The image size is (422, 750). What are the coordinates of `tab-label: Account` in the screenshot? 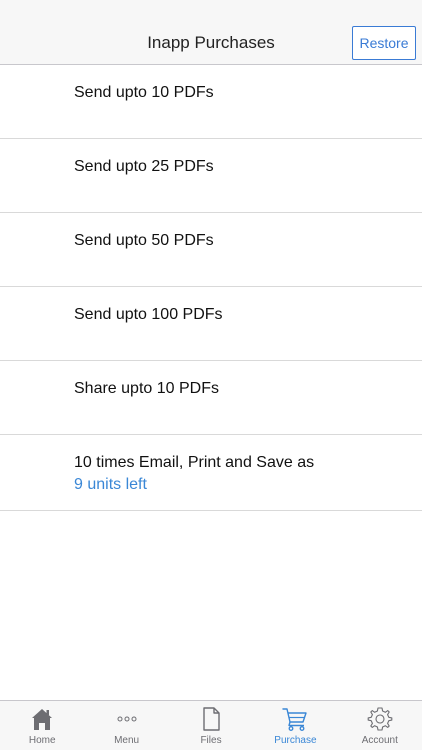 It's located at (379, 740).